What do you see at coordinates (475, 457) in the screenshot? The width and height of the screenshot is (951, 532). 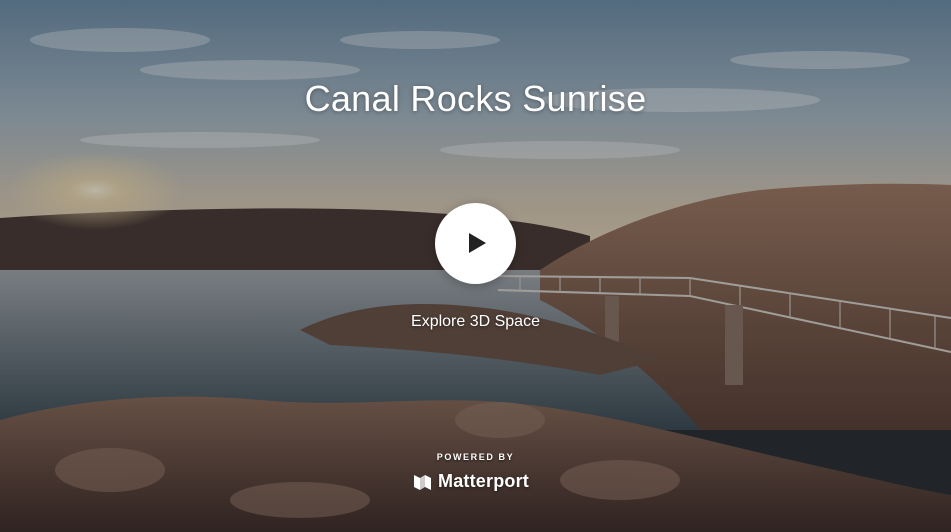 I see `powered-by-label: POWERED BY` at bounding box center [475, 457].